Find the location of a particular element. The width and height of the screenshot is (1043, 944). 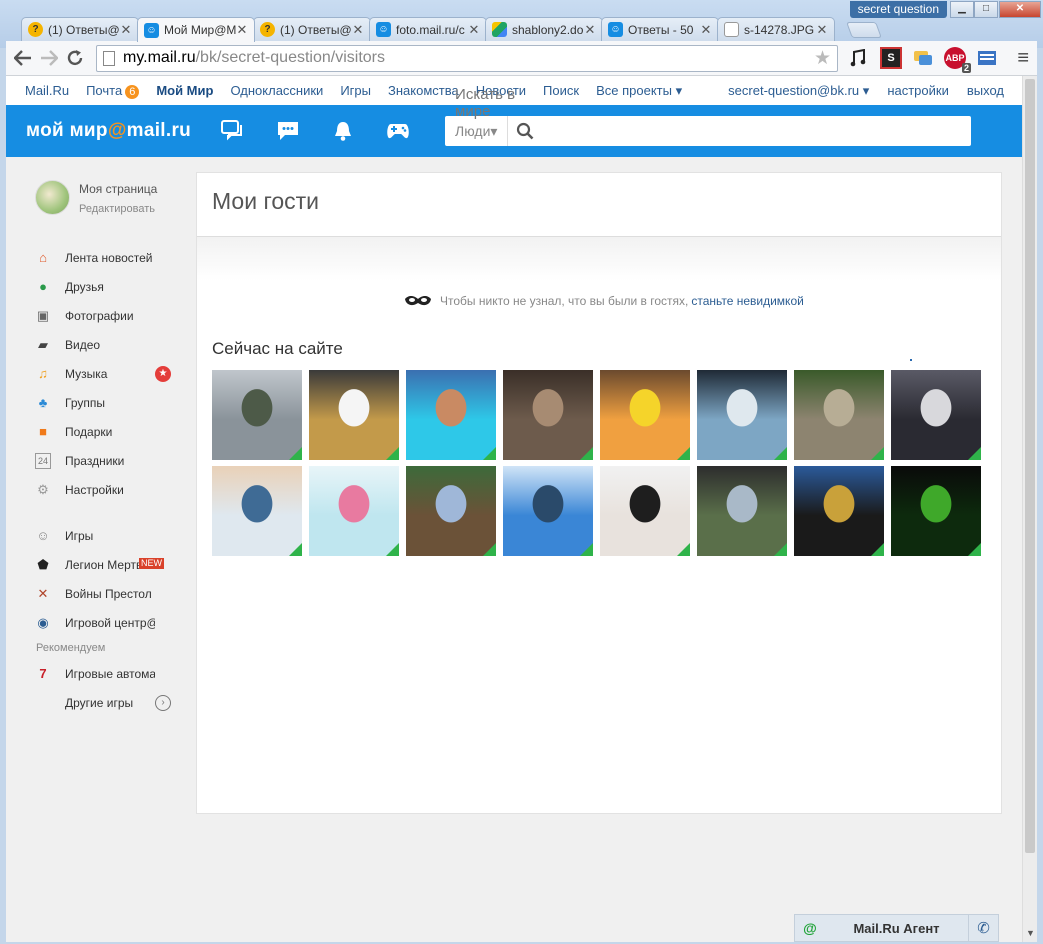

portal-link-mail: Почта 6 is located at coordinates (113, 91).